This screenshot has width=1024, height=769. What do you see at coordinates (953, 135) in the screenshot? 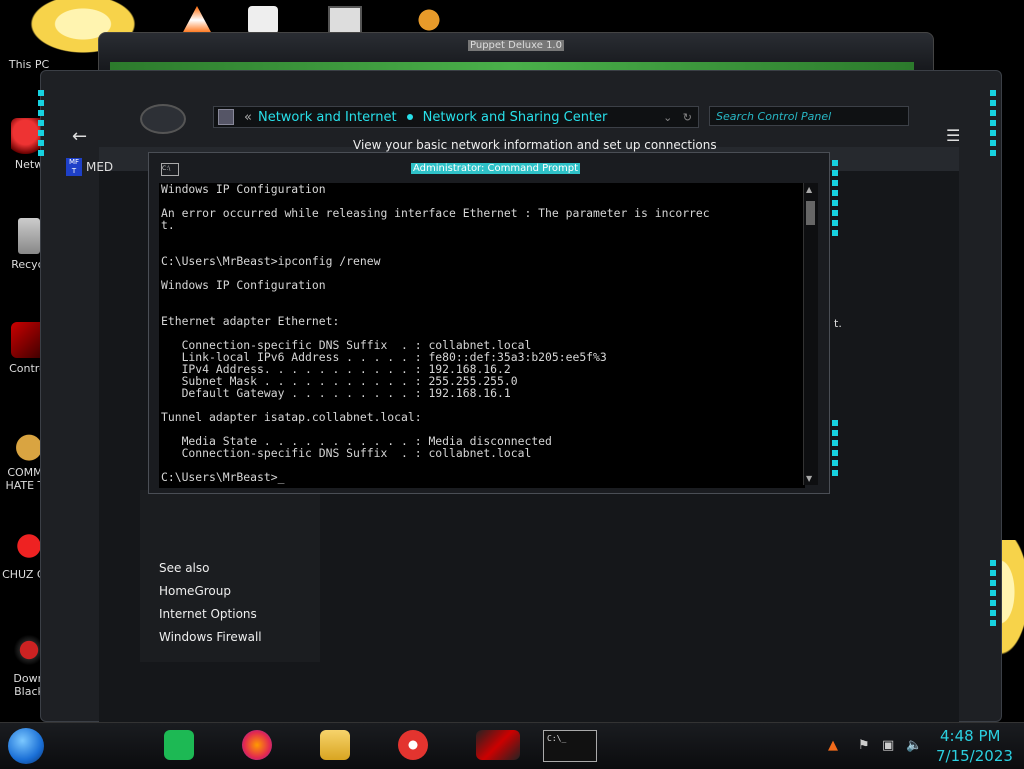
I see `menu-icon: ☰` at bounding box center [953, 135].